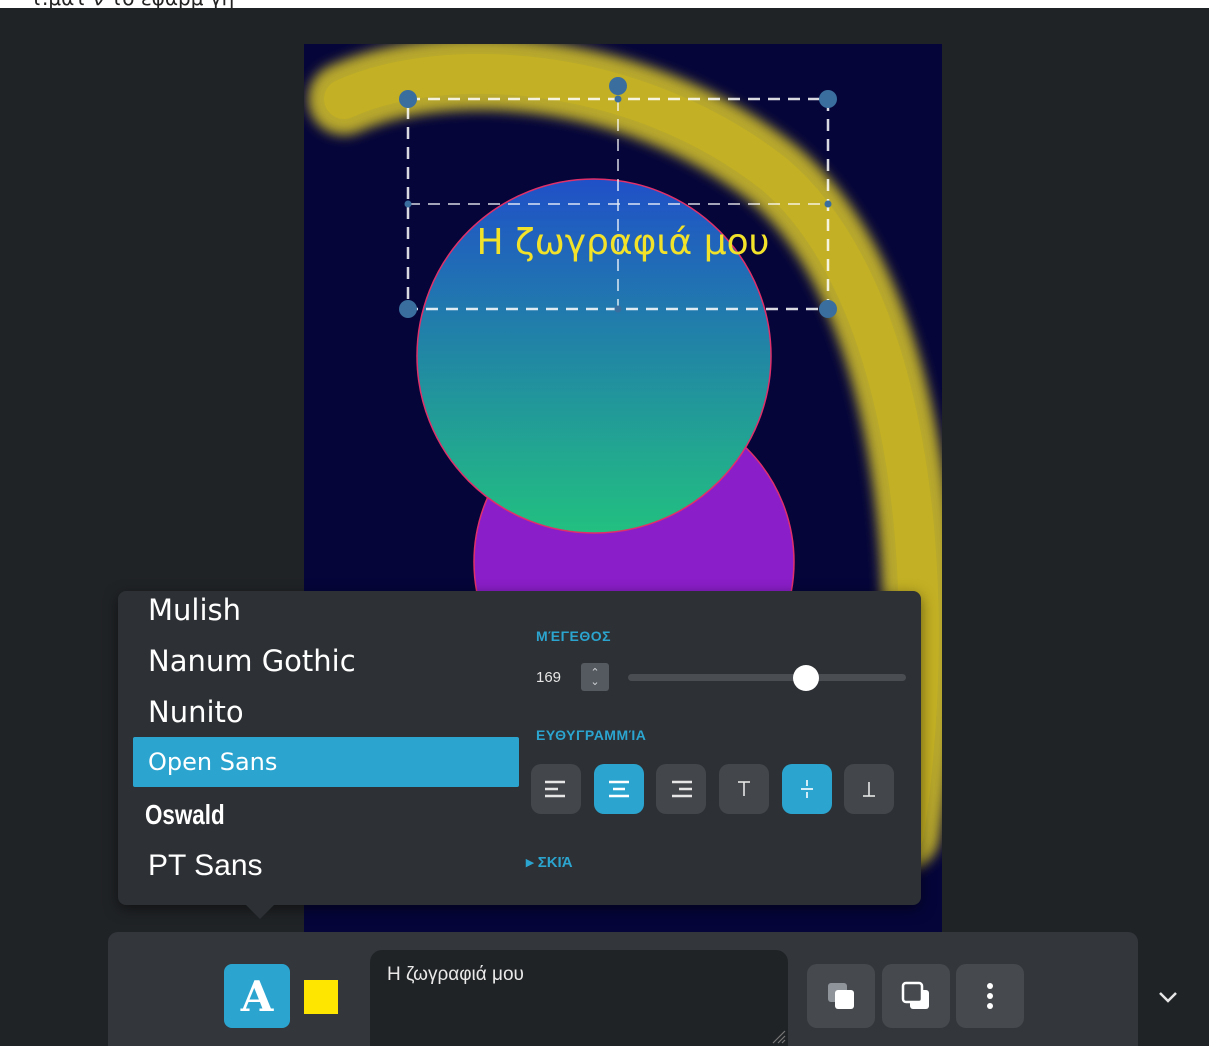  I want to click on font-item-pt-sans: PT Sans, so click(326, 866).